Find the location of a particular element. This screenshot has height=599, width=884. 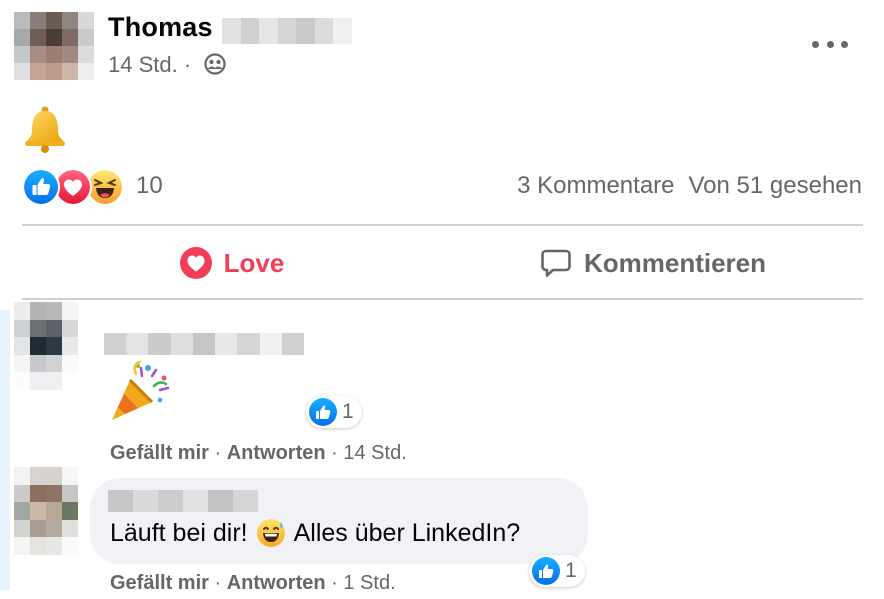

author-avatar is located at coordinates (54, 46).